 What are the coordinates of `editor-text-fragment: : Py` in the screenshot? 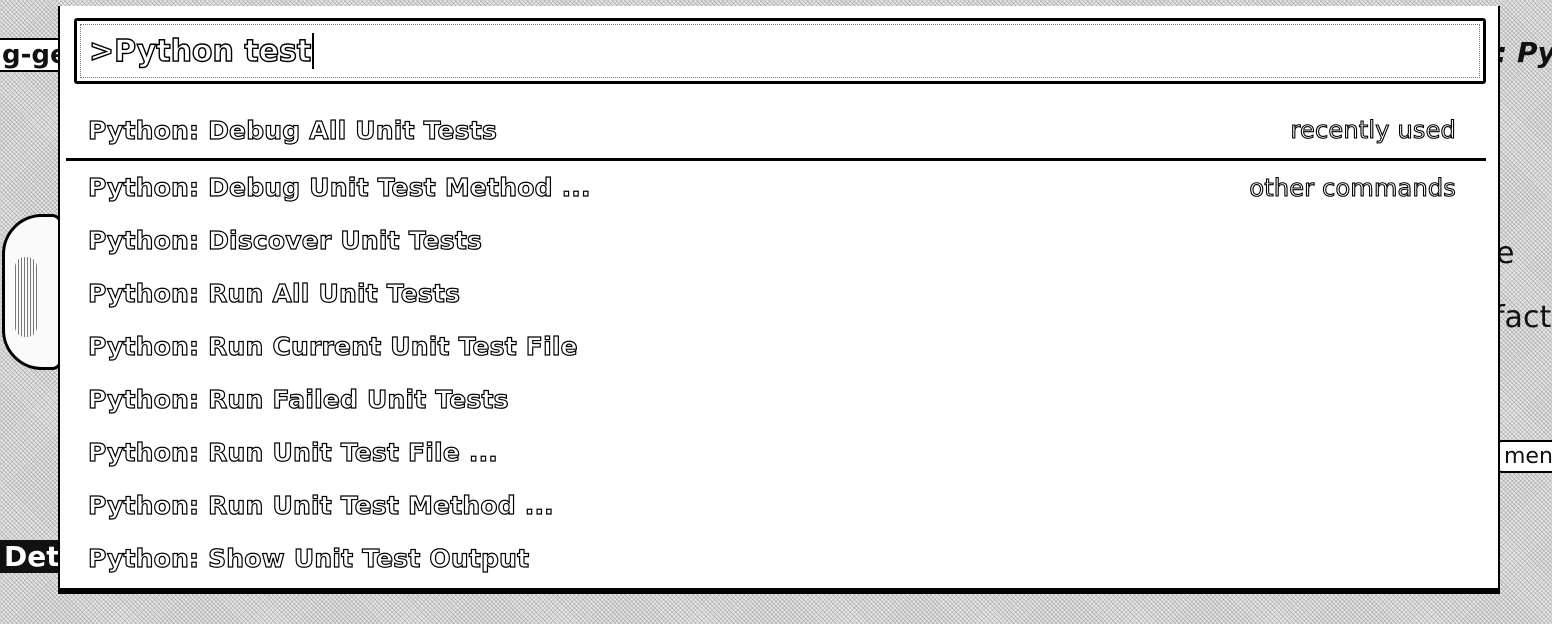 It's located at (1524, 52).